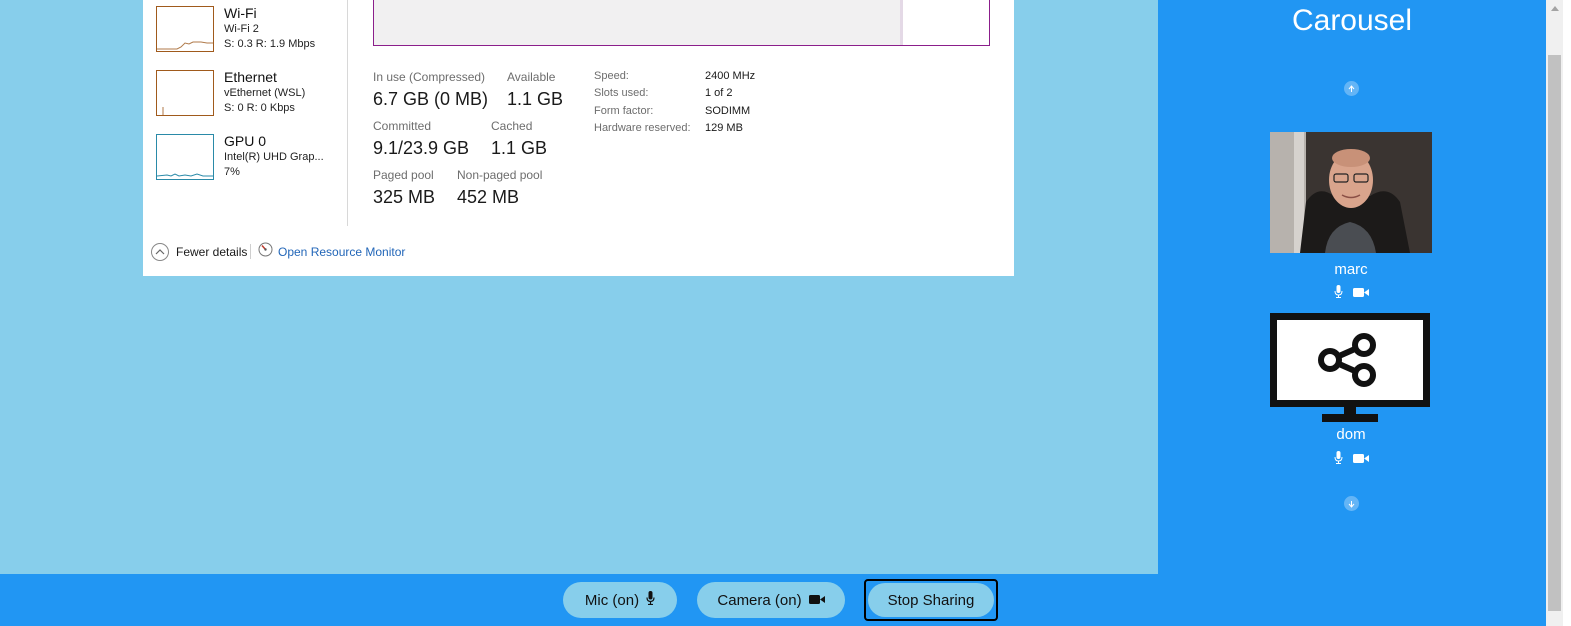 This screenshot has height=626, width=1571. What do you see at coordinates (621, 93) in the screenshot?
I see `slots-used-label: Slots used:` at bounding box center [621, 93].